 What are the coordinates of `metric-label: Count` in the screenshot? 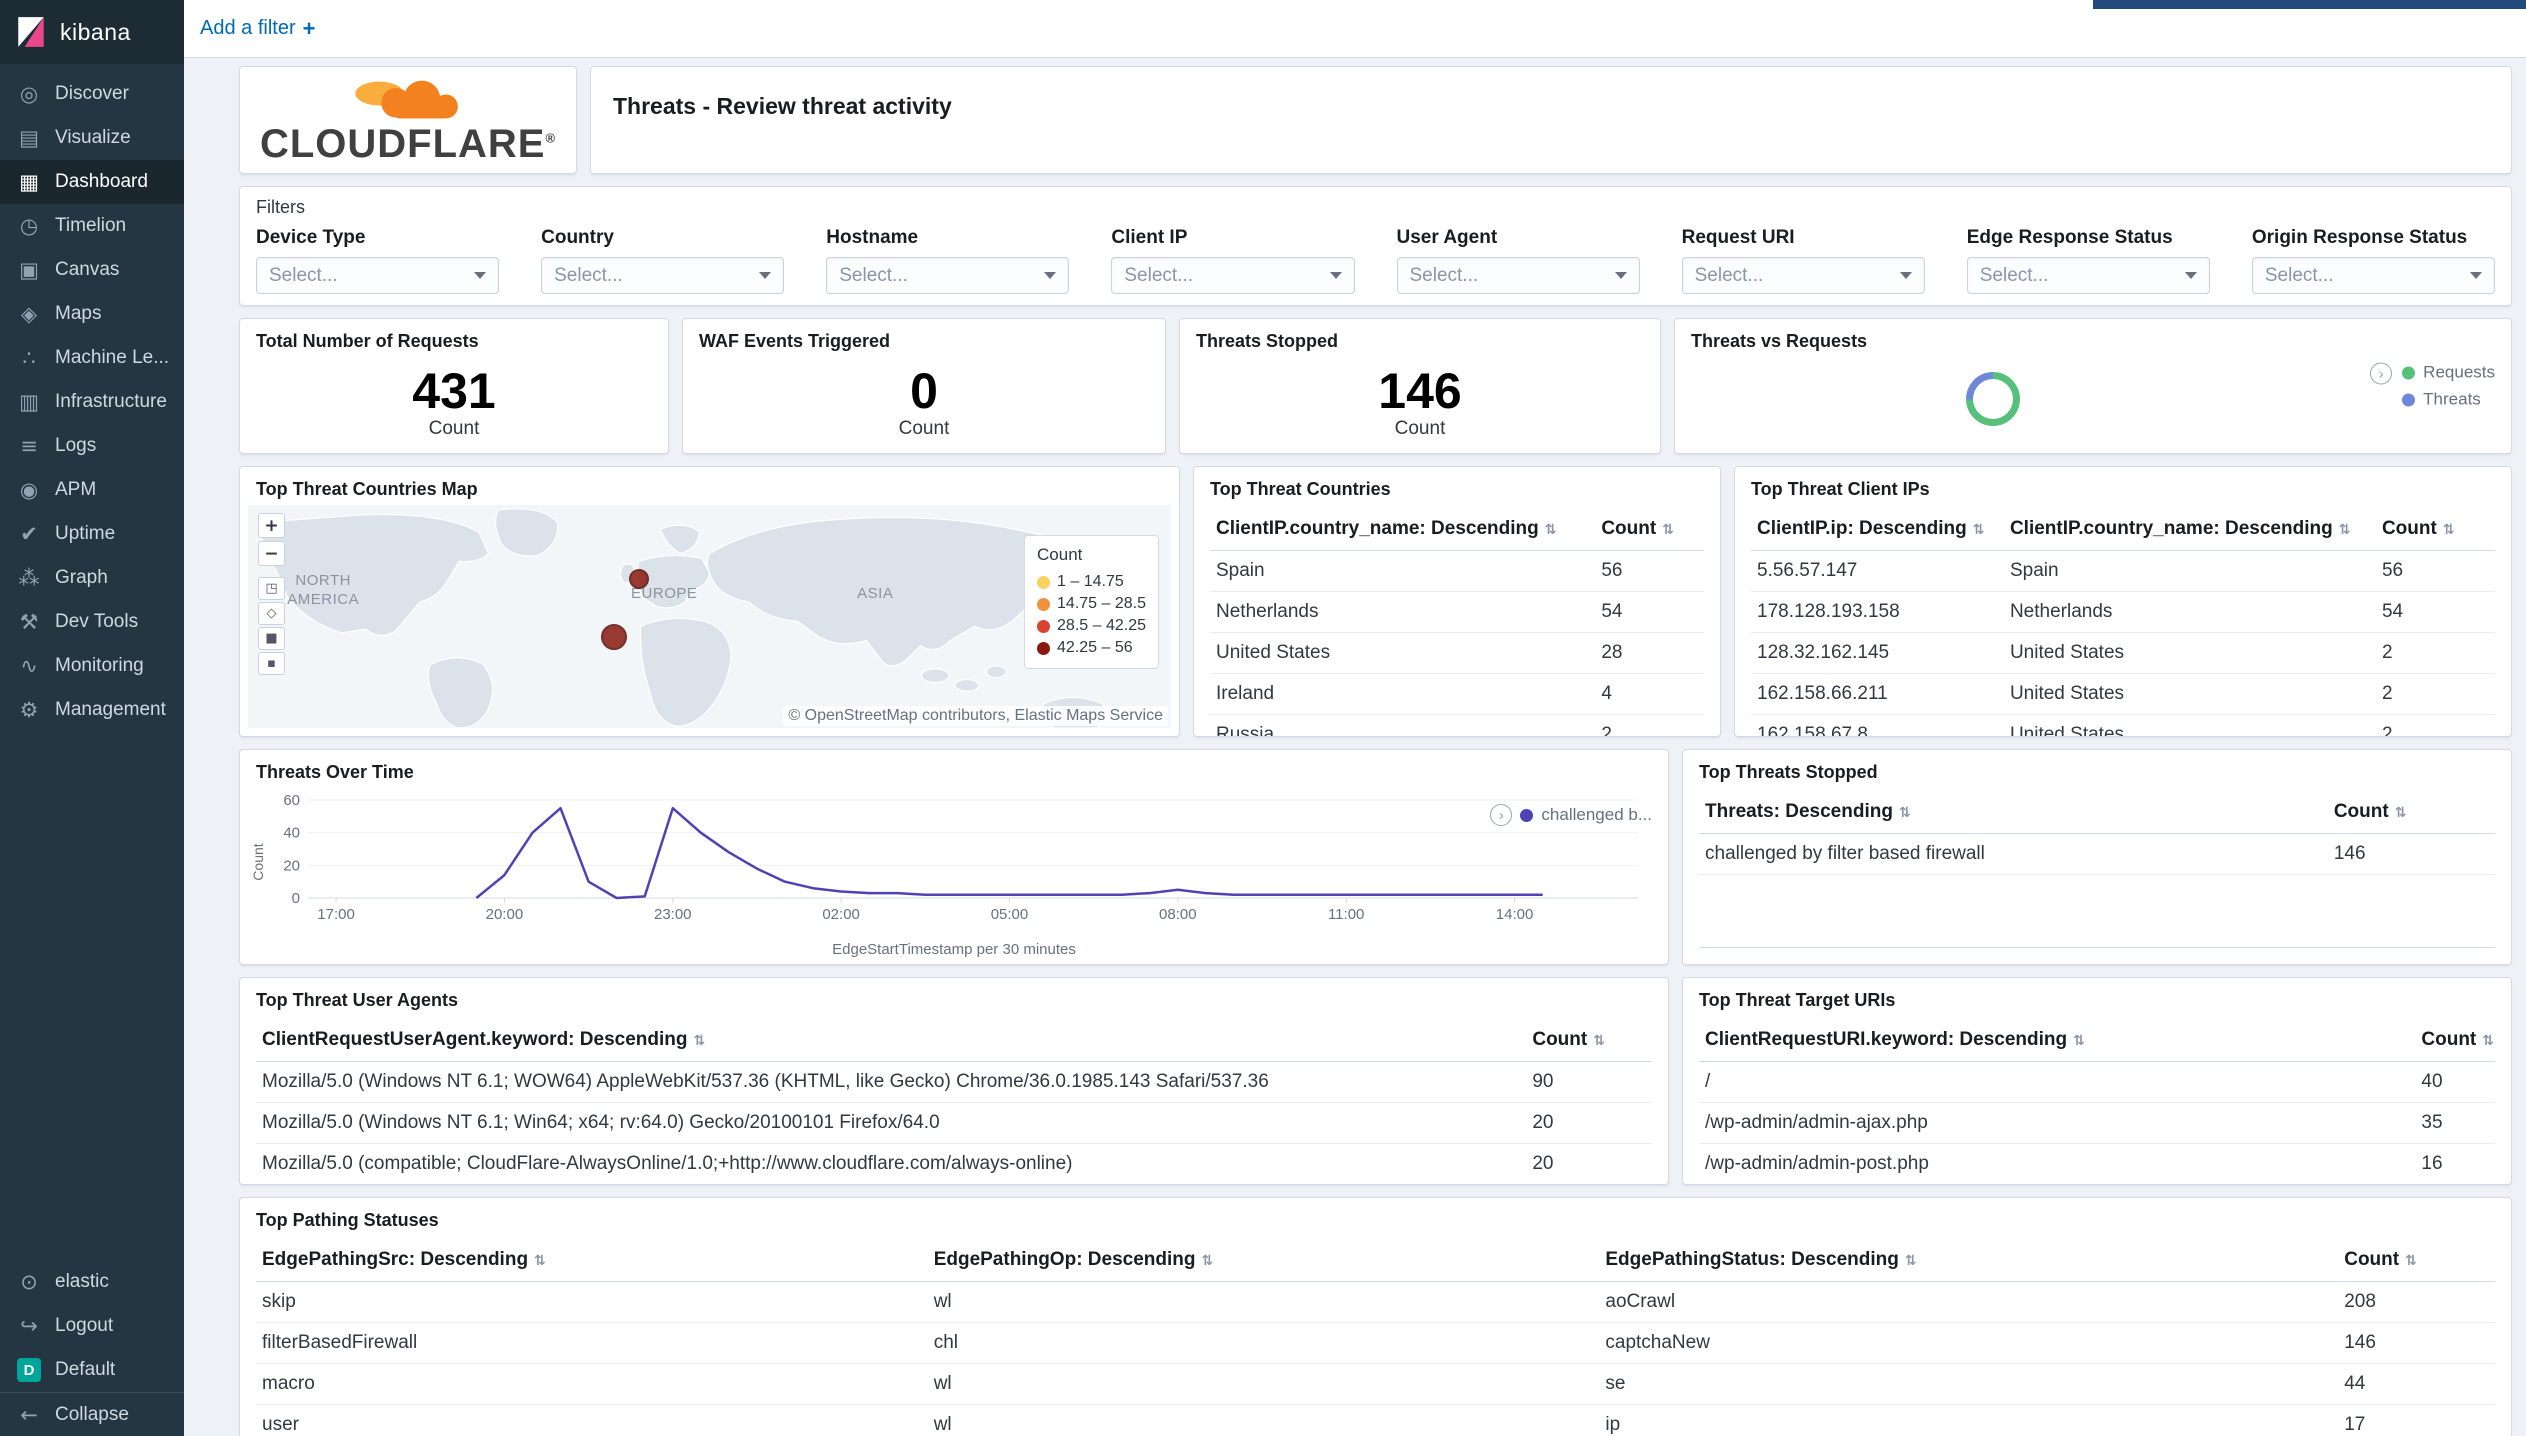 It's located at (924, 428).